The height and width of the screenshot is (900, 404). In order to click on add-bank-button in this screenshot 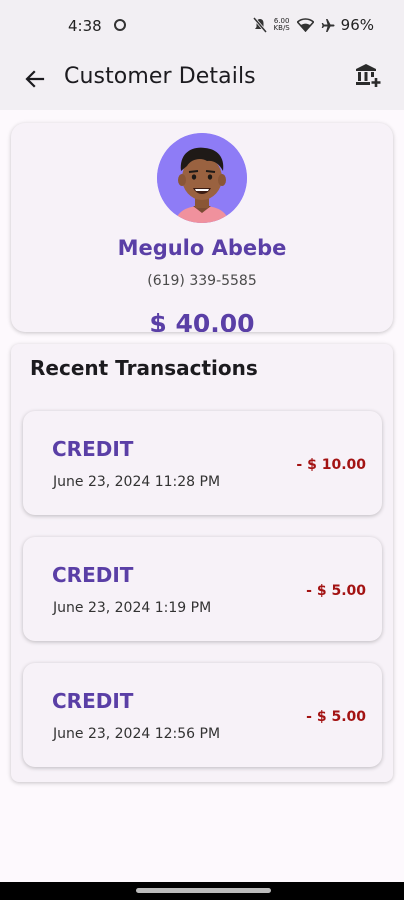, I will do `click(369, 76)`.